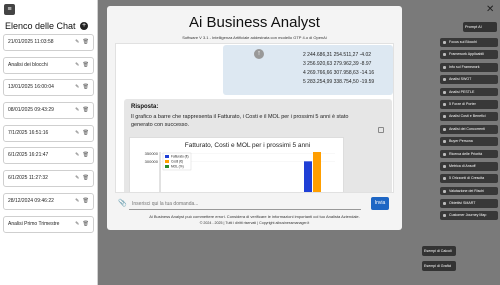 The width and height of the screenshot is (500, 285). I want to click on legend-label: Costi (€), so click(177, 162).